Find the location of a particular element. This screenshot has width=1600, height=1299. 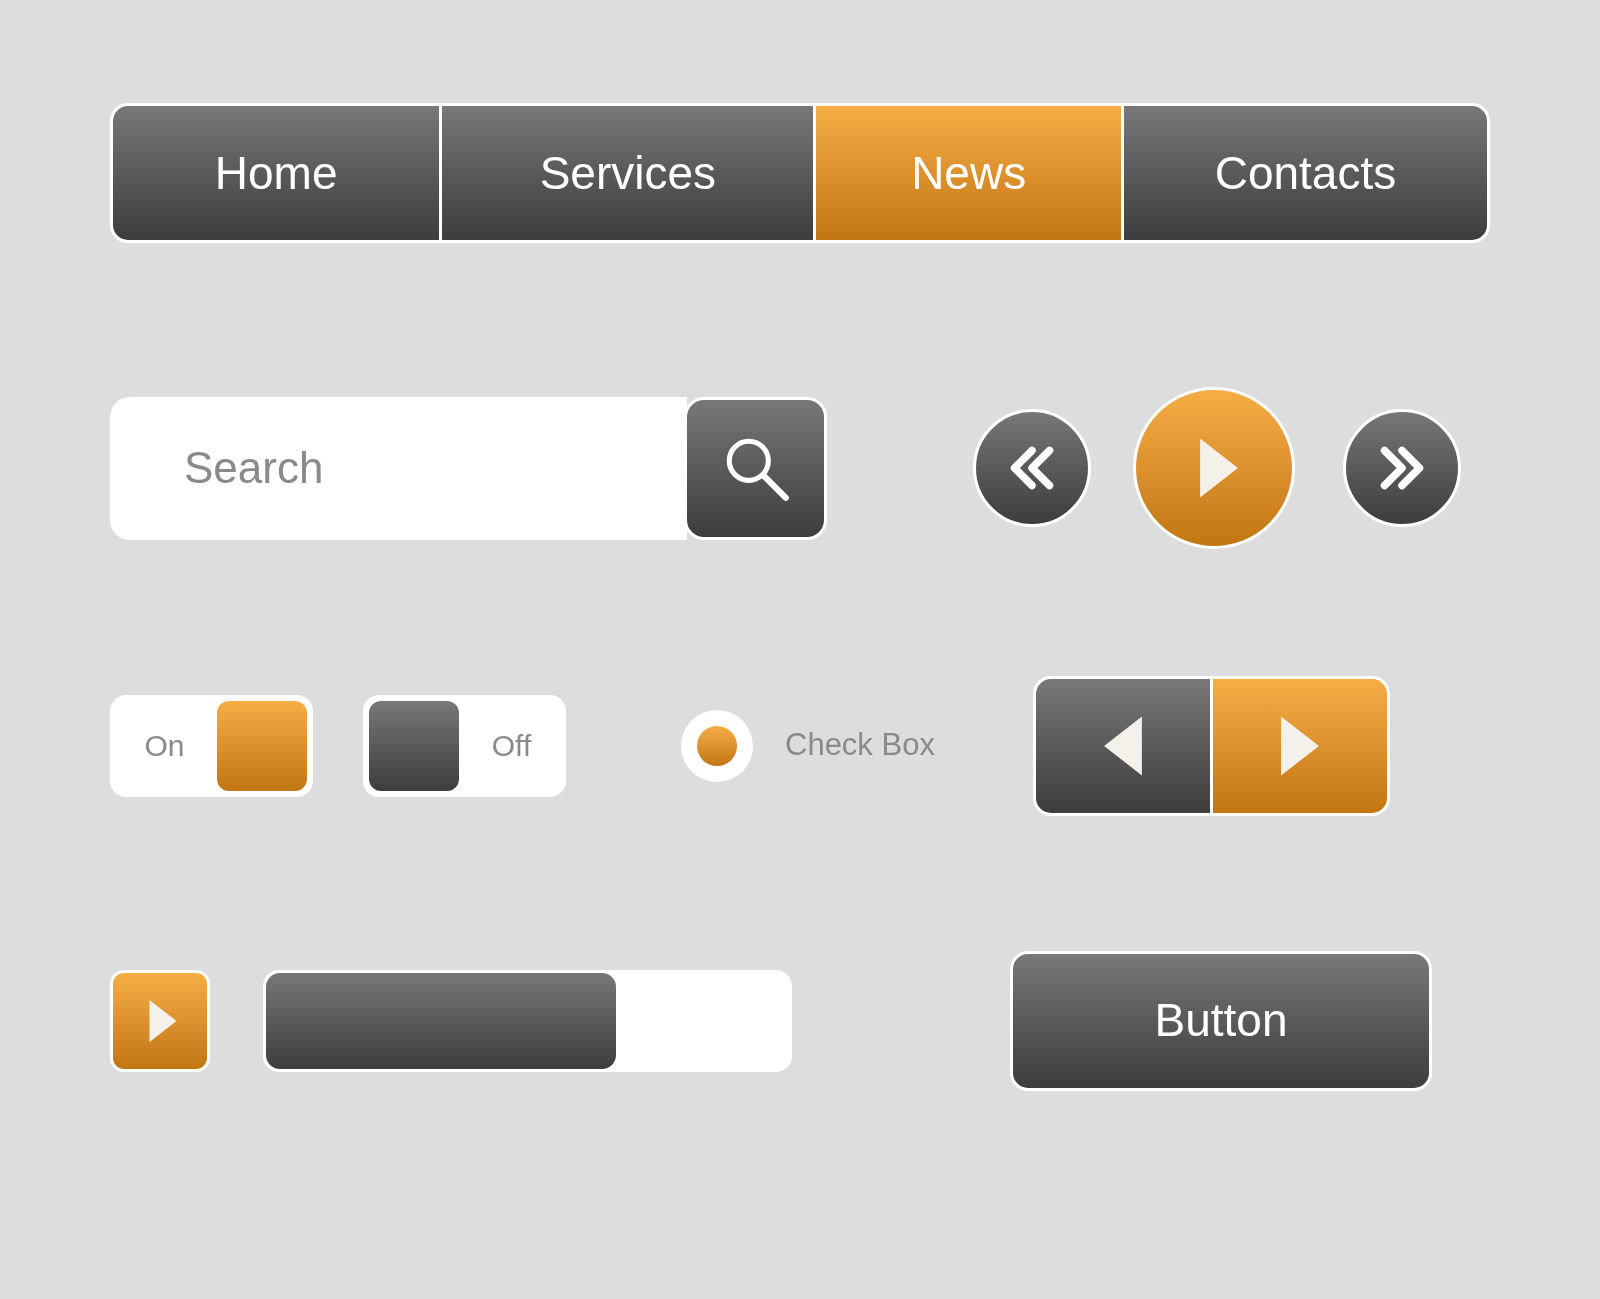

nav-tab: Home is located at coordinates (276, 173).